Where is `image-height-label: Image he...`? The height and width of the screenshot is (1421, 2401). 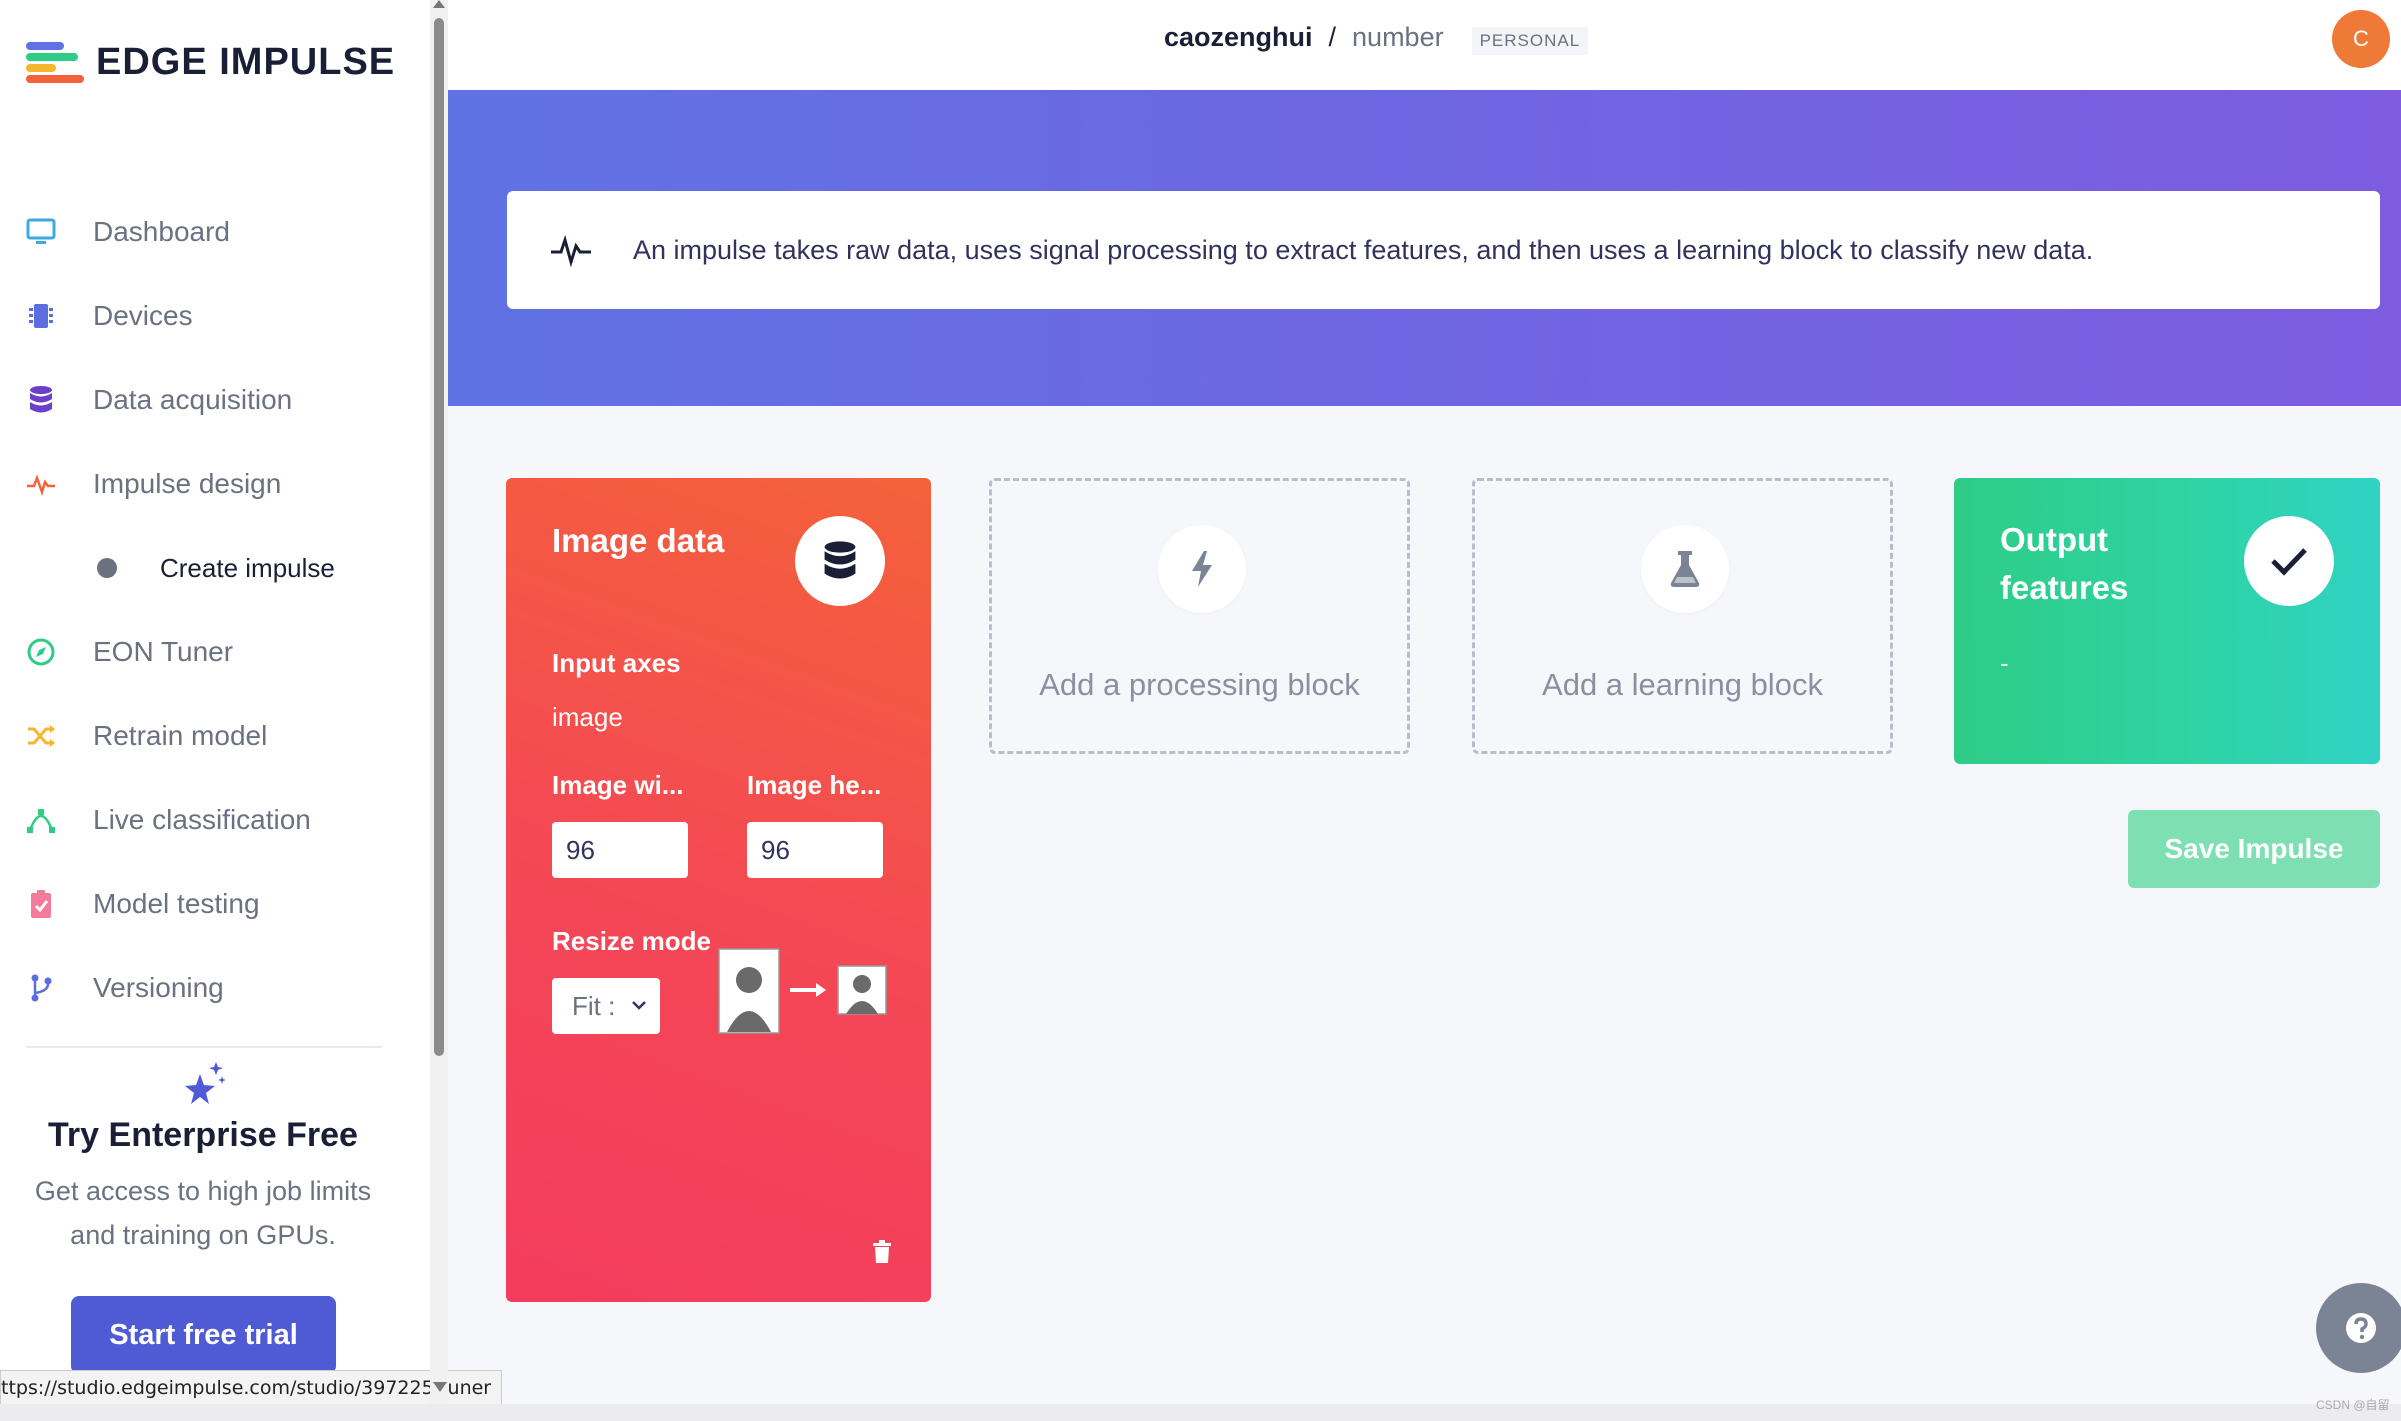
image-height-label: Image he... is located at coordinates (814, 785).